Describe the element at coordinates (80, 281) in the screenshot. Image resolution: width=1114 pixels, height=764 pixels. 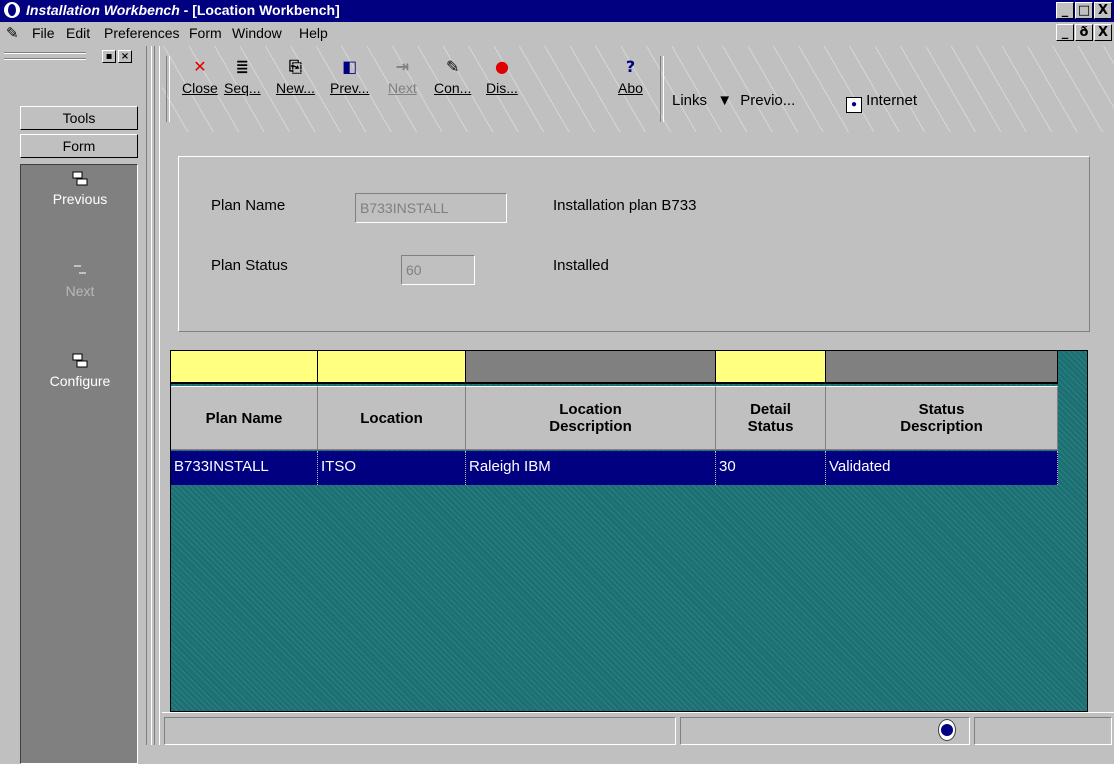
I see `exit-next: Next` at that location.